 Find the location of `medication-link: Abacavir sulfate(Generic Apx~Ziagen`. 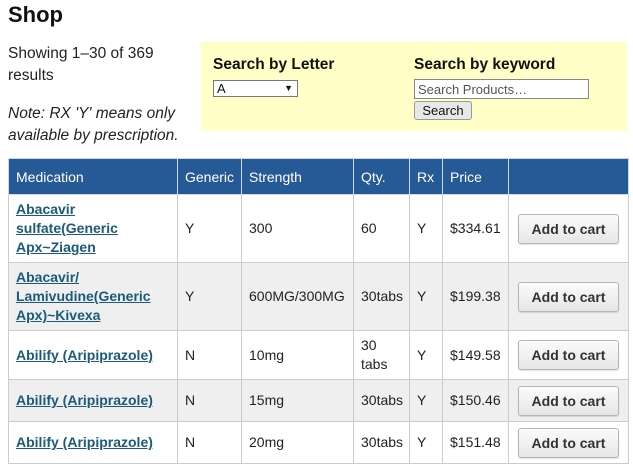

medication-link: Abacavir sulfate(Generic Apx~Ziagen is located at coordinates (67, 228).